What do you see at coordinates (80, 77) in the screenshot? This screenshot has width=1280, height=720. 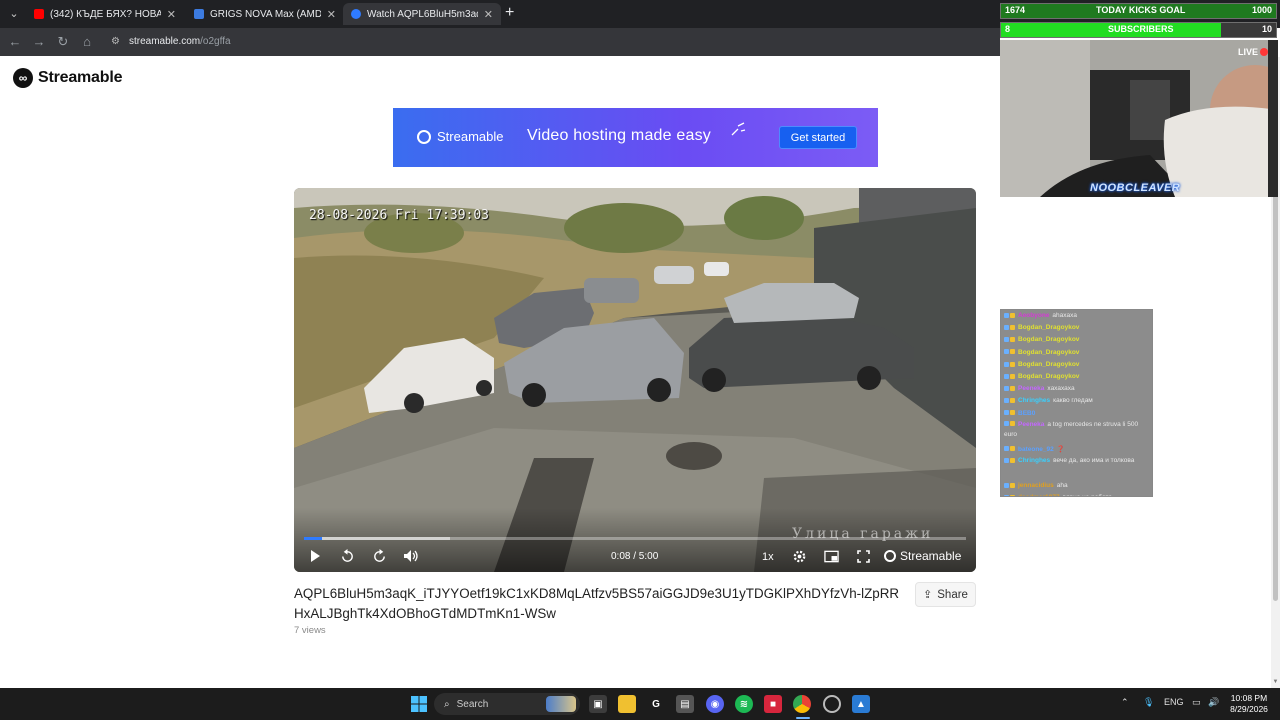 I see `logo-text: Streamable` at bounding box center [80, 77].